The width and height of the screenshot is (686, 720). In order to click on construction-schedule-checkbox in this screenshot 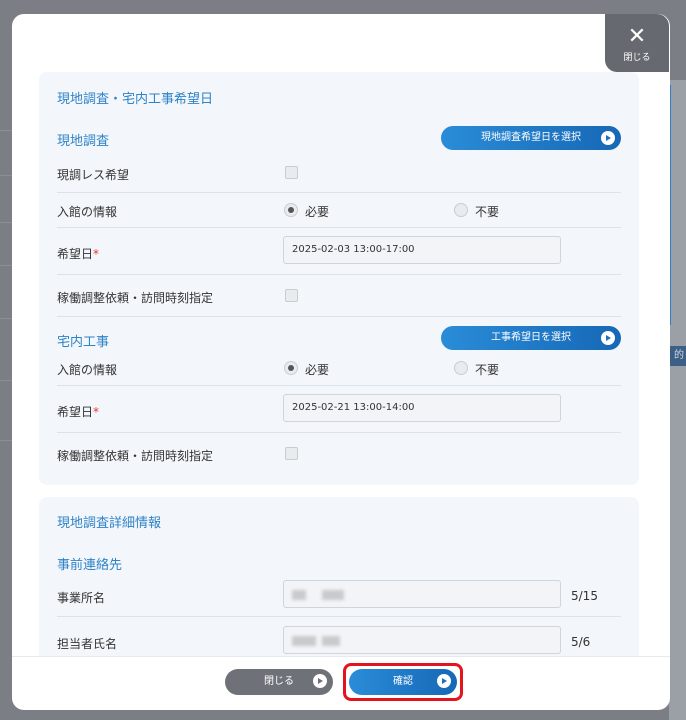, I will do `click(291, 453)`.